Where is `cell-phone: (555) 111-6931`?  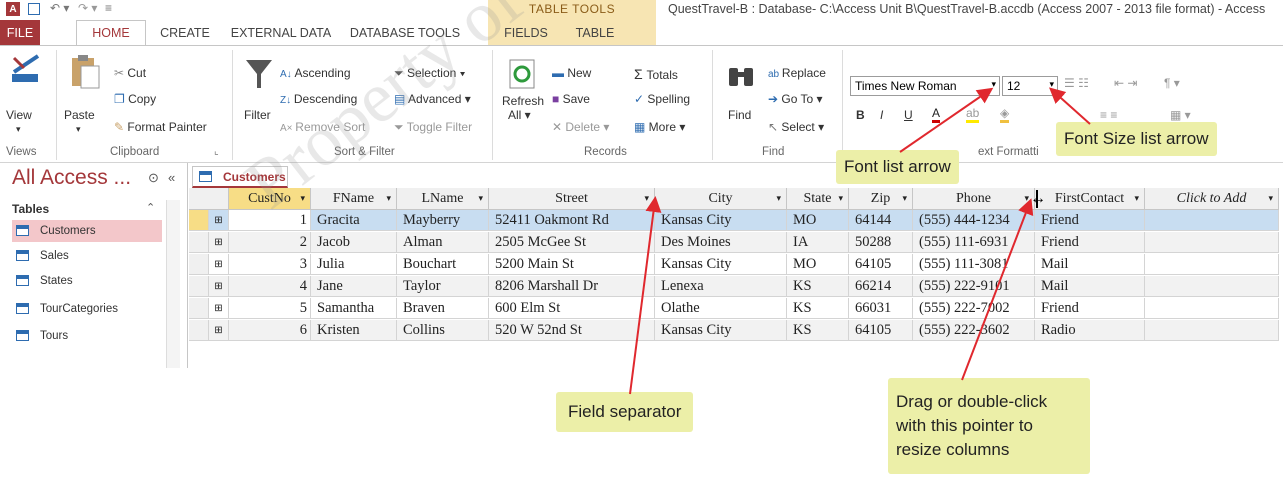
cell-phone: (555) 111-6931 is located at coordinates (974, 242).